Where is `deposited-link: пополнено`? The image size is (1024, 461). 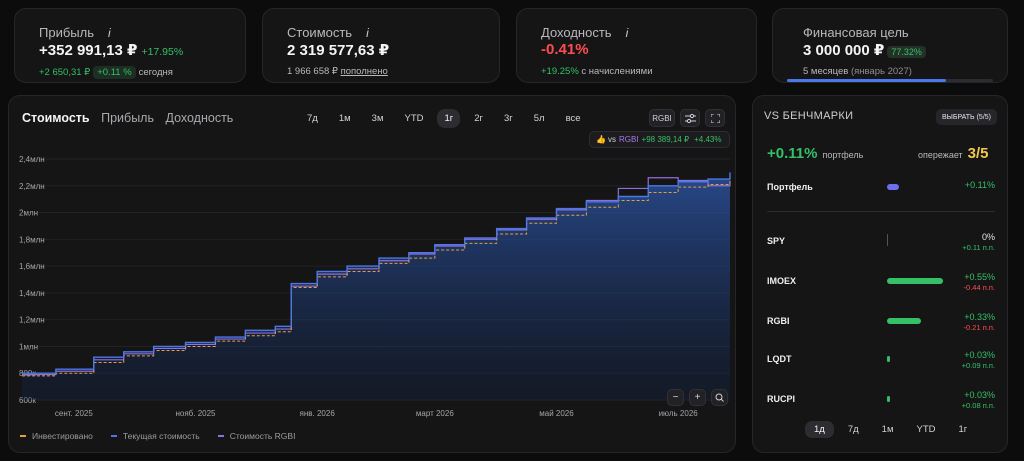
deposited-link: пополнено is located at coordinates (364, 71).